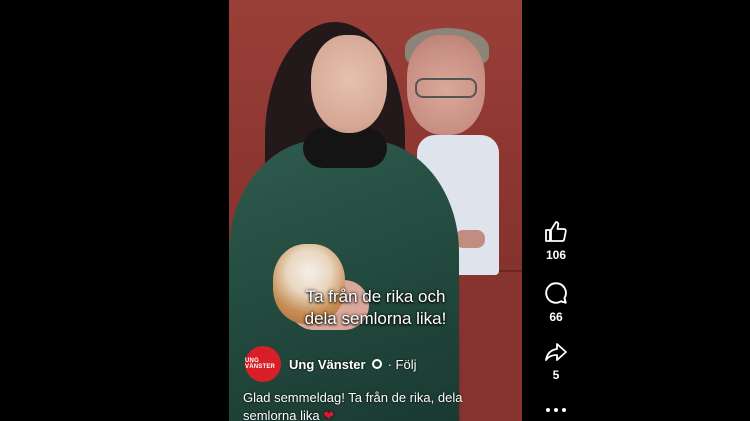  What do you see at coordinates (556, 255) in the screenshot?
I see `like-count: 106` at bounding box center [556, 255].